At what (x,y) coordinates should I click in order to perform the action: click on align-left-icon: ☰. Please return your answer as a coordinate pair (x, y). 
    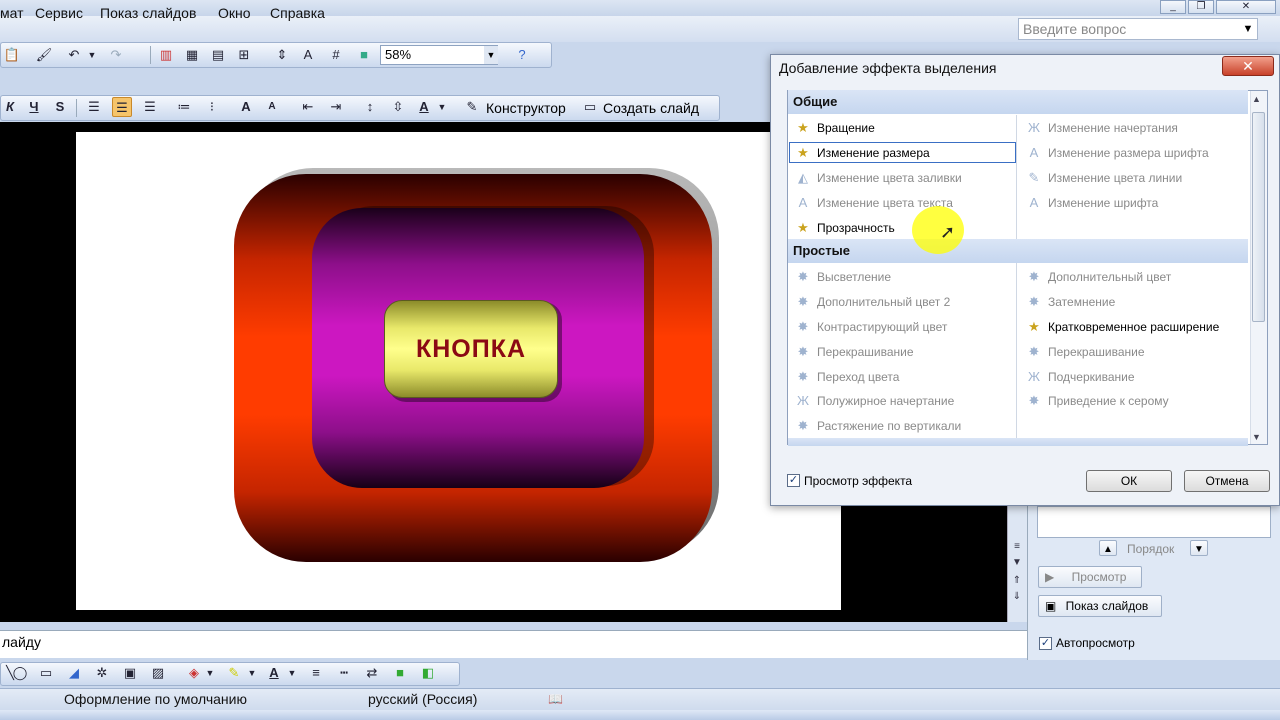
    Looking at the image, I should click on (94, 107).